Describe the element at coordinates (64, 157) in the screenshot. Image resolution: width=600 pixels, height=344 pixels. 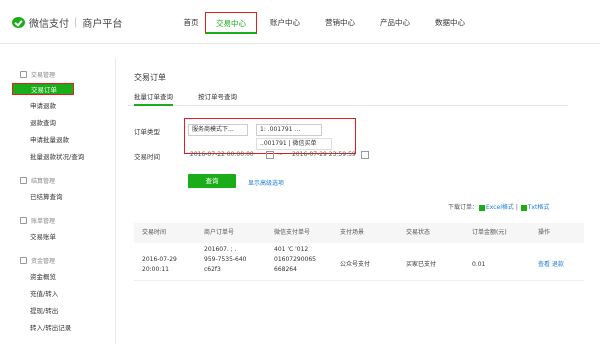
I see `sidebar-item-batch-refund-status: 批量退款状况/查询` at that location.